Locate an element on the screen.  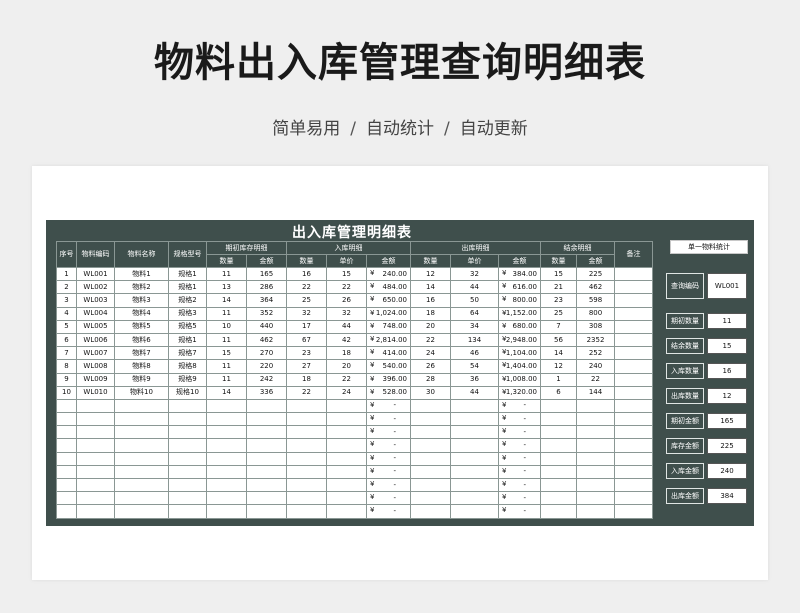
cell-x-price: 134 is located at coordinates (474, 340).